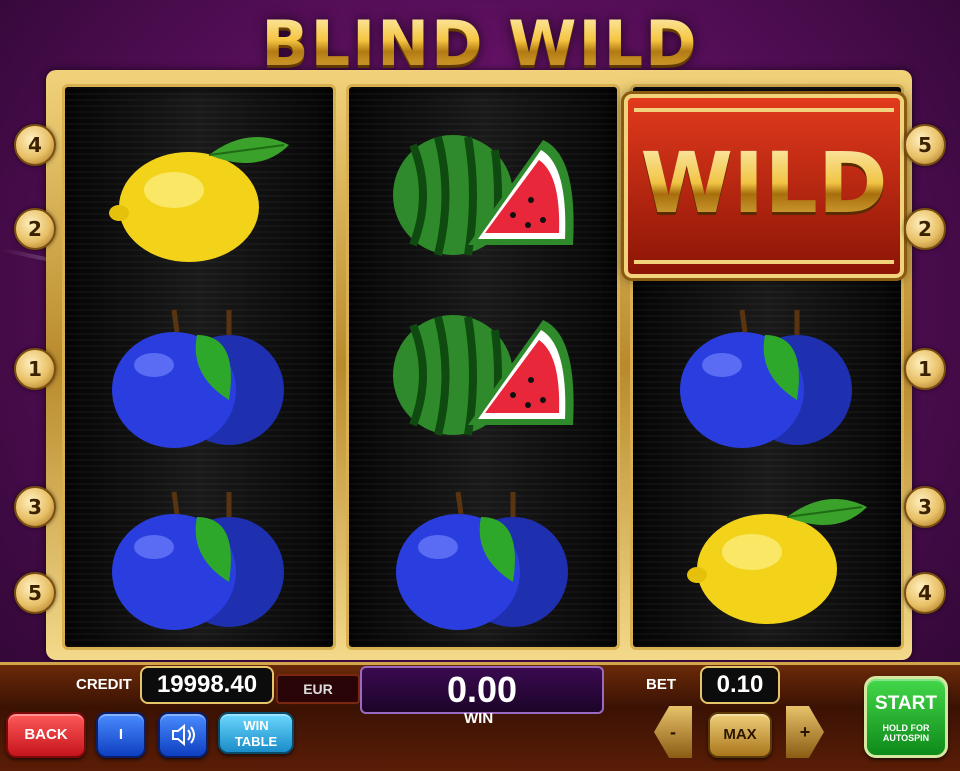  Describe the element at coordinates (661, 684) in the screenshot. I see `bet-label: BET` at that location.